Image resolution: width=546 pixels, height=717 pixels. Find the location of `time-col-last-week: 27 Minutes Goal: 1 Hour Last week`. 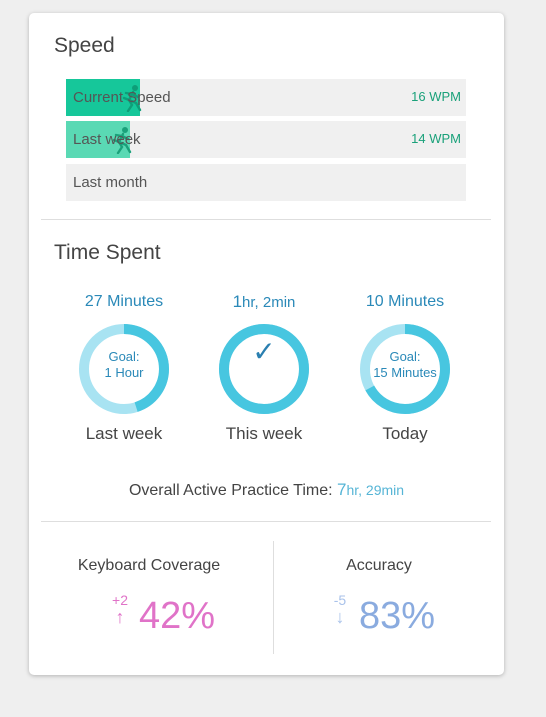

time-col-last-week: 27 Minutes Goal: 1 Hour Last week is located at coordinates (124, 367).